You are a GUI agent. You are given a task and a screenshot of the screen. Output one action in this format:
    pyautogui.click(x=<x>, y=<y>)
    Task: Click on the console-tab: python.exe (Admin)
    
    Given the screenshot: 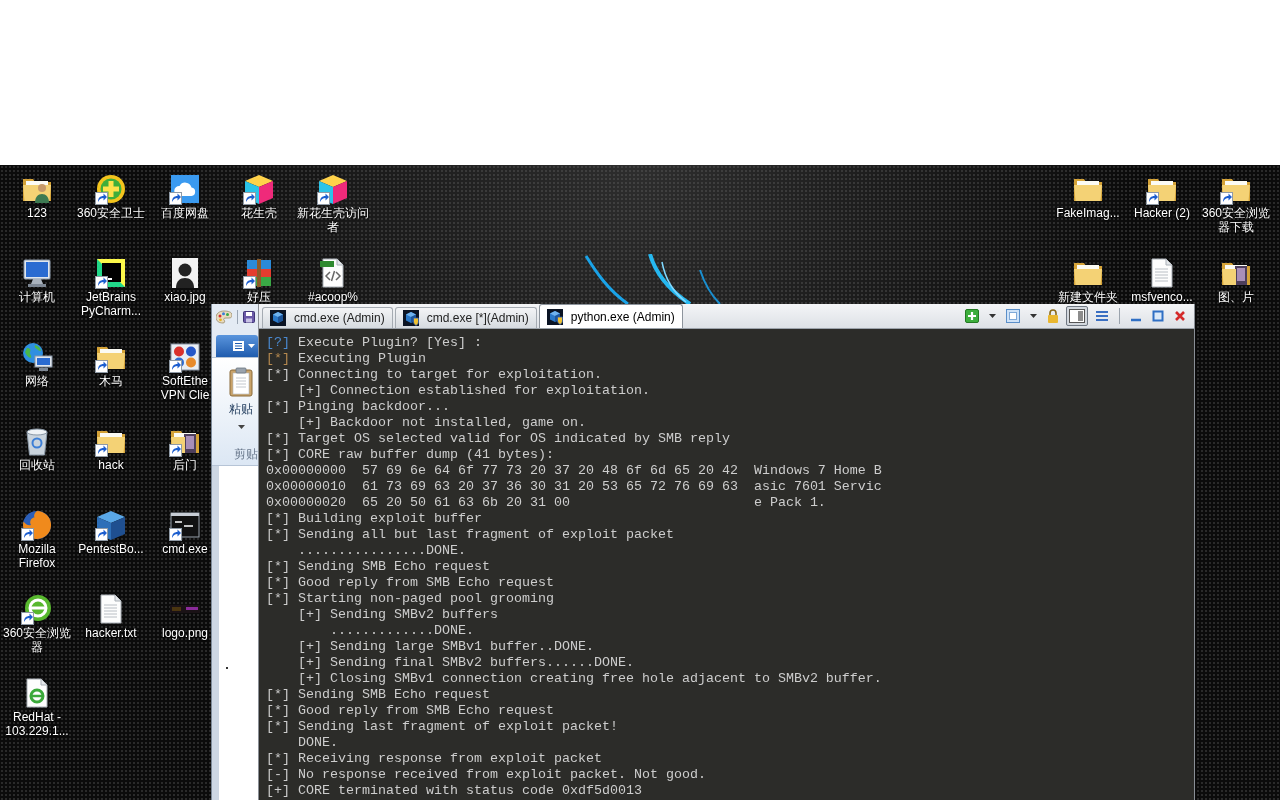 What is the action you would take?
    pyautogui.click(x=610, y=316)
    